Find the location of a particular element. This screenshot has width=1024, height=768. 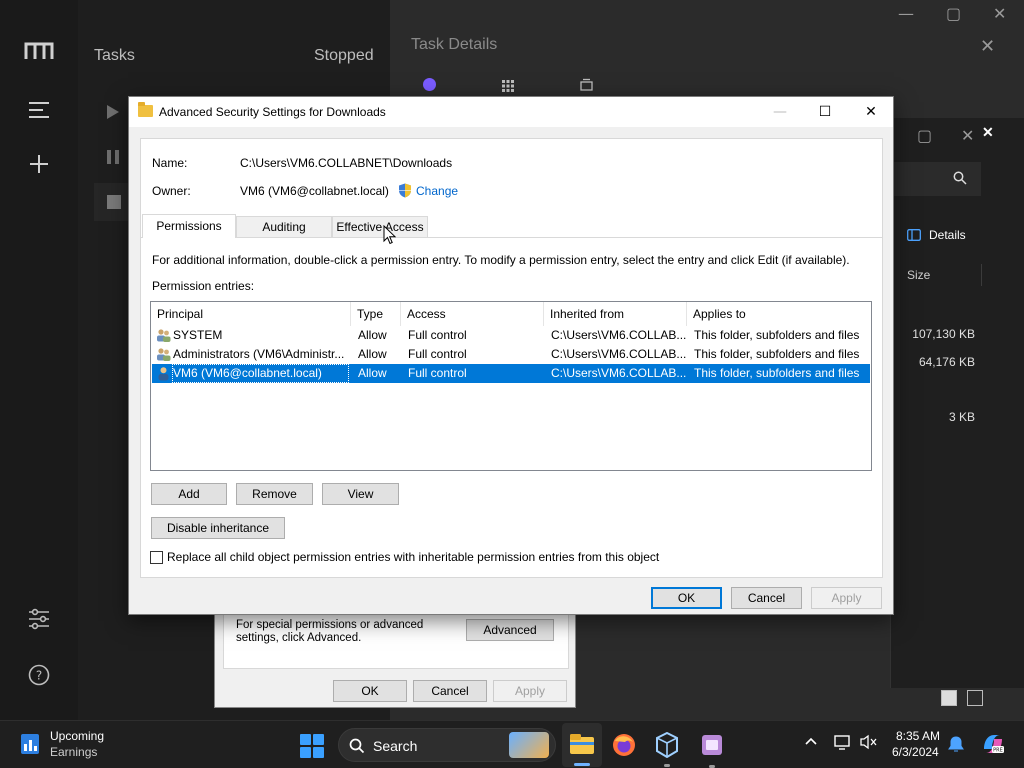

mouse-cursor-icon is located at coordinates (389, 235).